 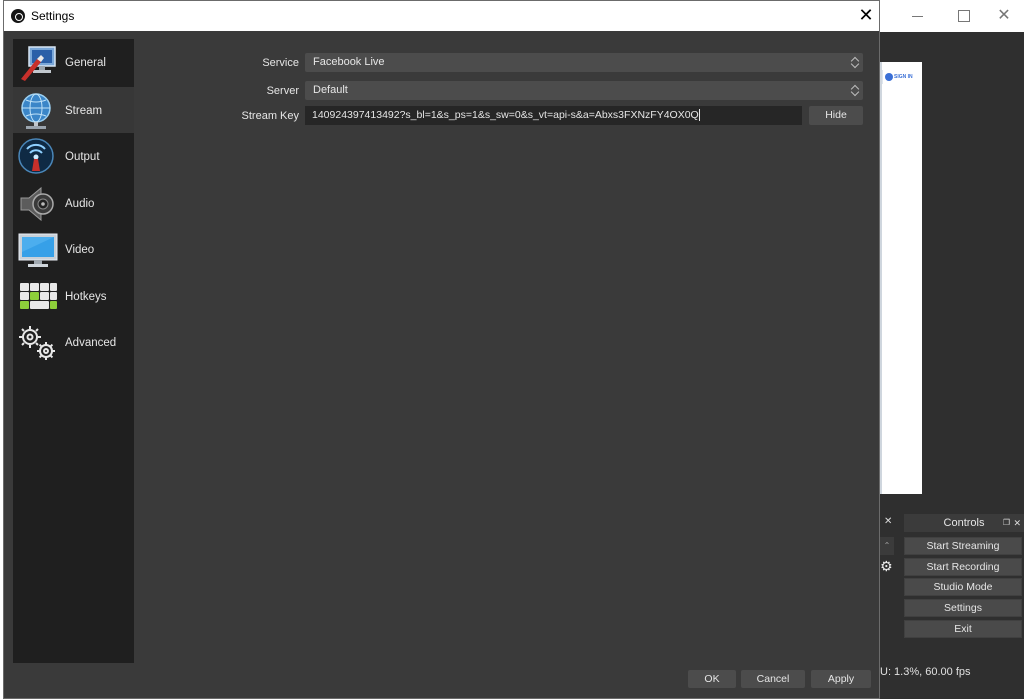 I want to click on dialog-title: Settings, so click(x=53, y=16).